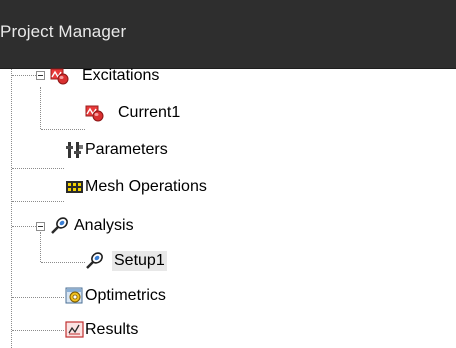 This screenshot has width=456, height=348. Describe the element at coordinates (94, 113) in the screenshot. I see `current-excitation-icon` at that location.